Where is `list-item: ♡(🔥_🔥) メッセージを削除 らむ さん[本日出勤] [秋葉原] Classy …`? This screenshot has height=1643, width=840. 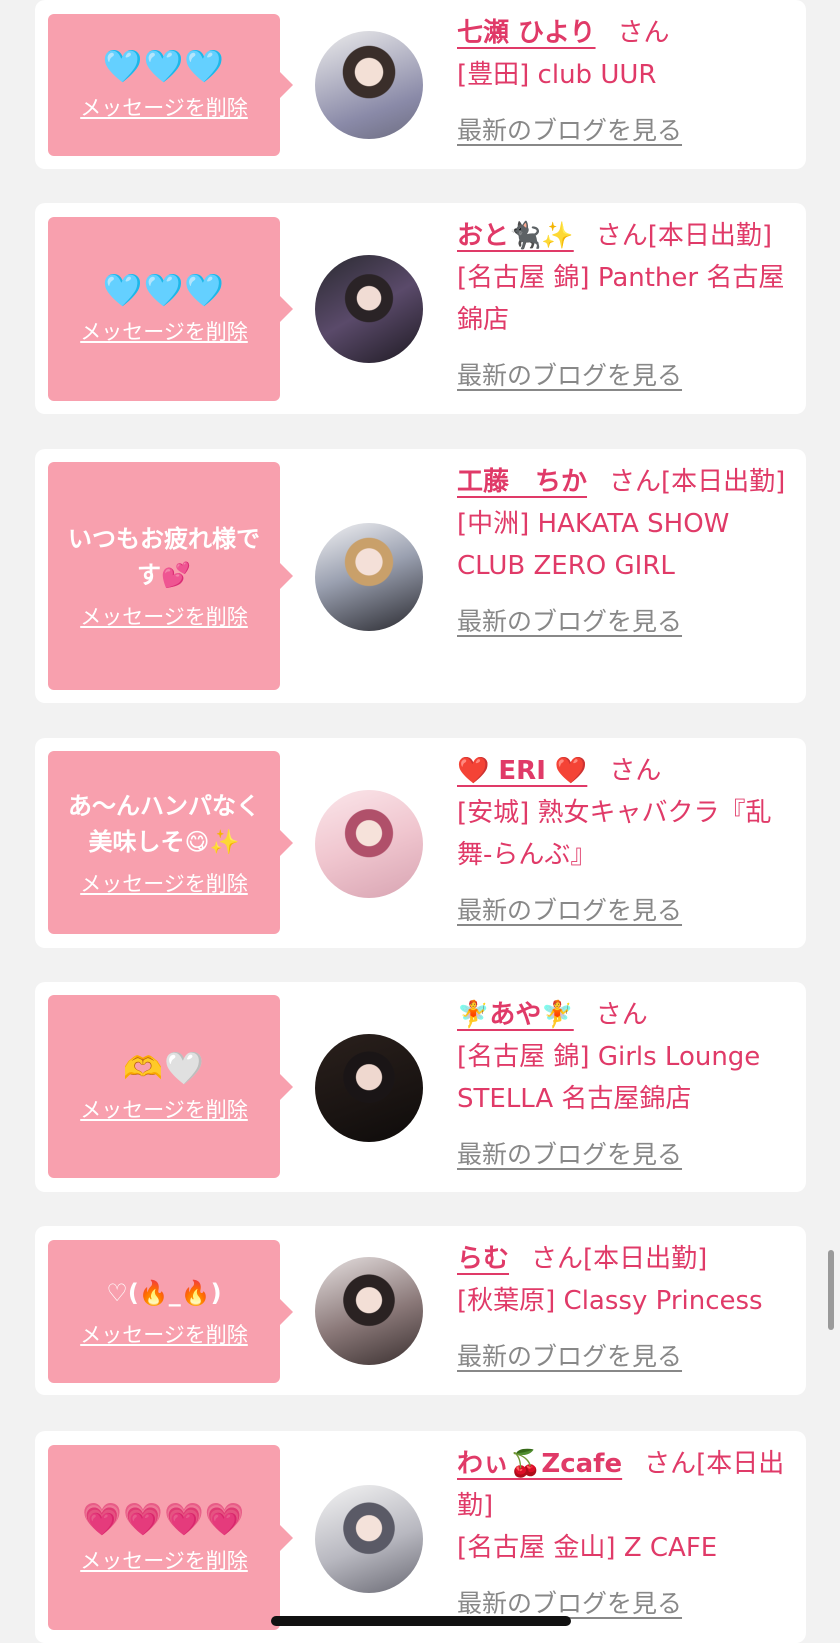 list-item: ♡(🔥_🔥) メッセージを削除 らむ さん[本日出勤] [秋葉原] Classy … is located at coordinates (420, 1310).